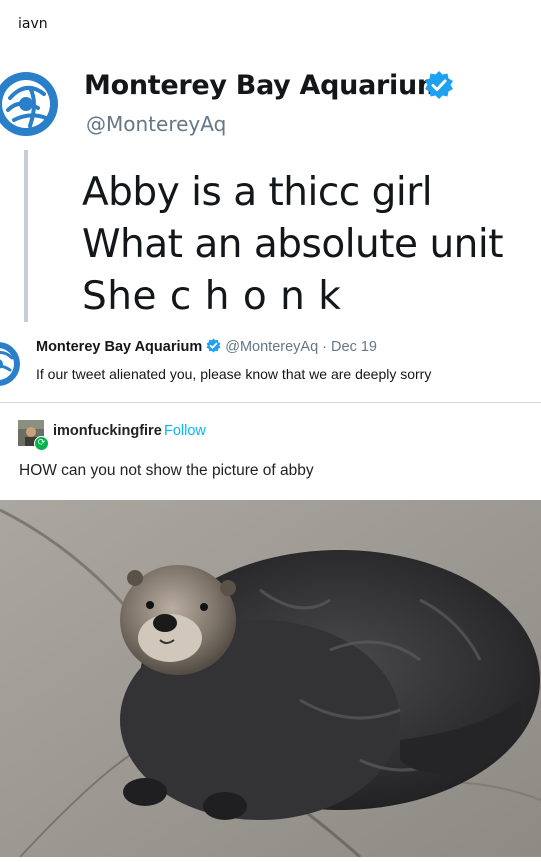 Image resolution: width=541 pixels, height=862 pixels. Describe the element at coordinates (212, 296) in the screenshot. I see `tweet1-text-line: She c h o n k` at that location.